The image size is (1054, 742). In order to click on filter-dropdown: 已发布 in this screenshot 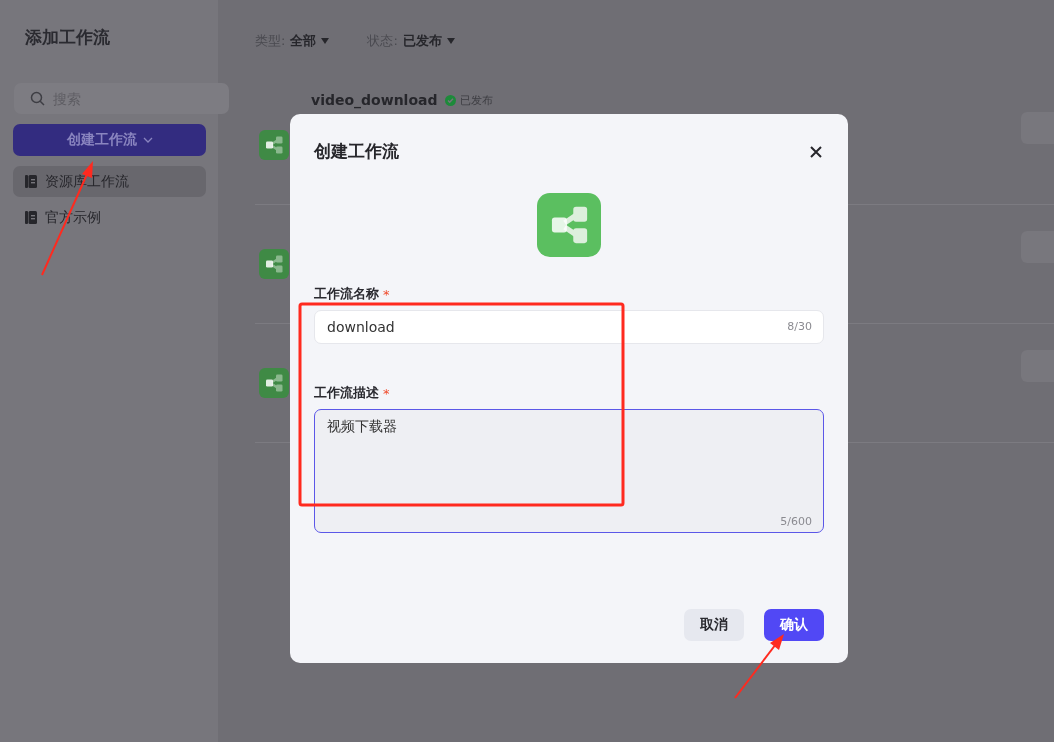, I will do `click(422, 41)`.